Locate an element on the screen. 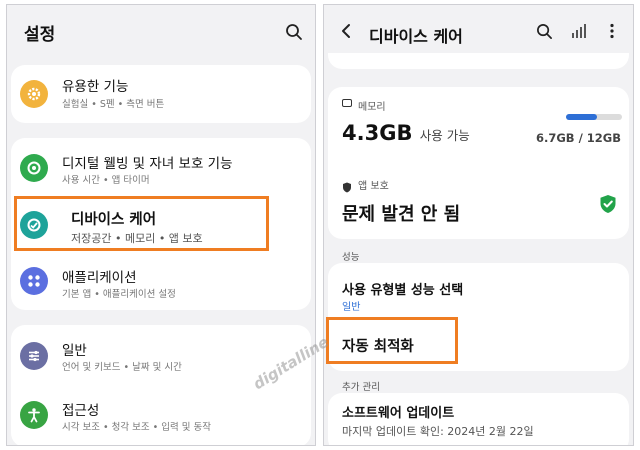 This screenshot has height=450, width=640. settings-item-label: 일반 is located at coordinates (74, 351).